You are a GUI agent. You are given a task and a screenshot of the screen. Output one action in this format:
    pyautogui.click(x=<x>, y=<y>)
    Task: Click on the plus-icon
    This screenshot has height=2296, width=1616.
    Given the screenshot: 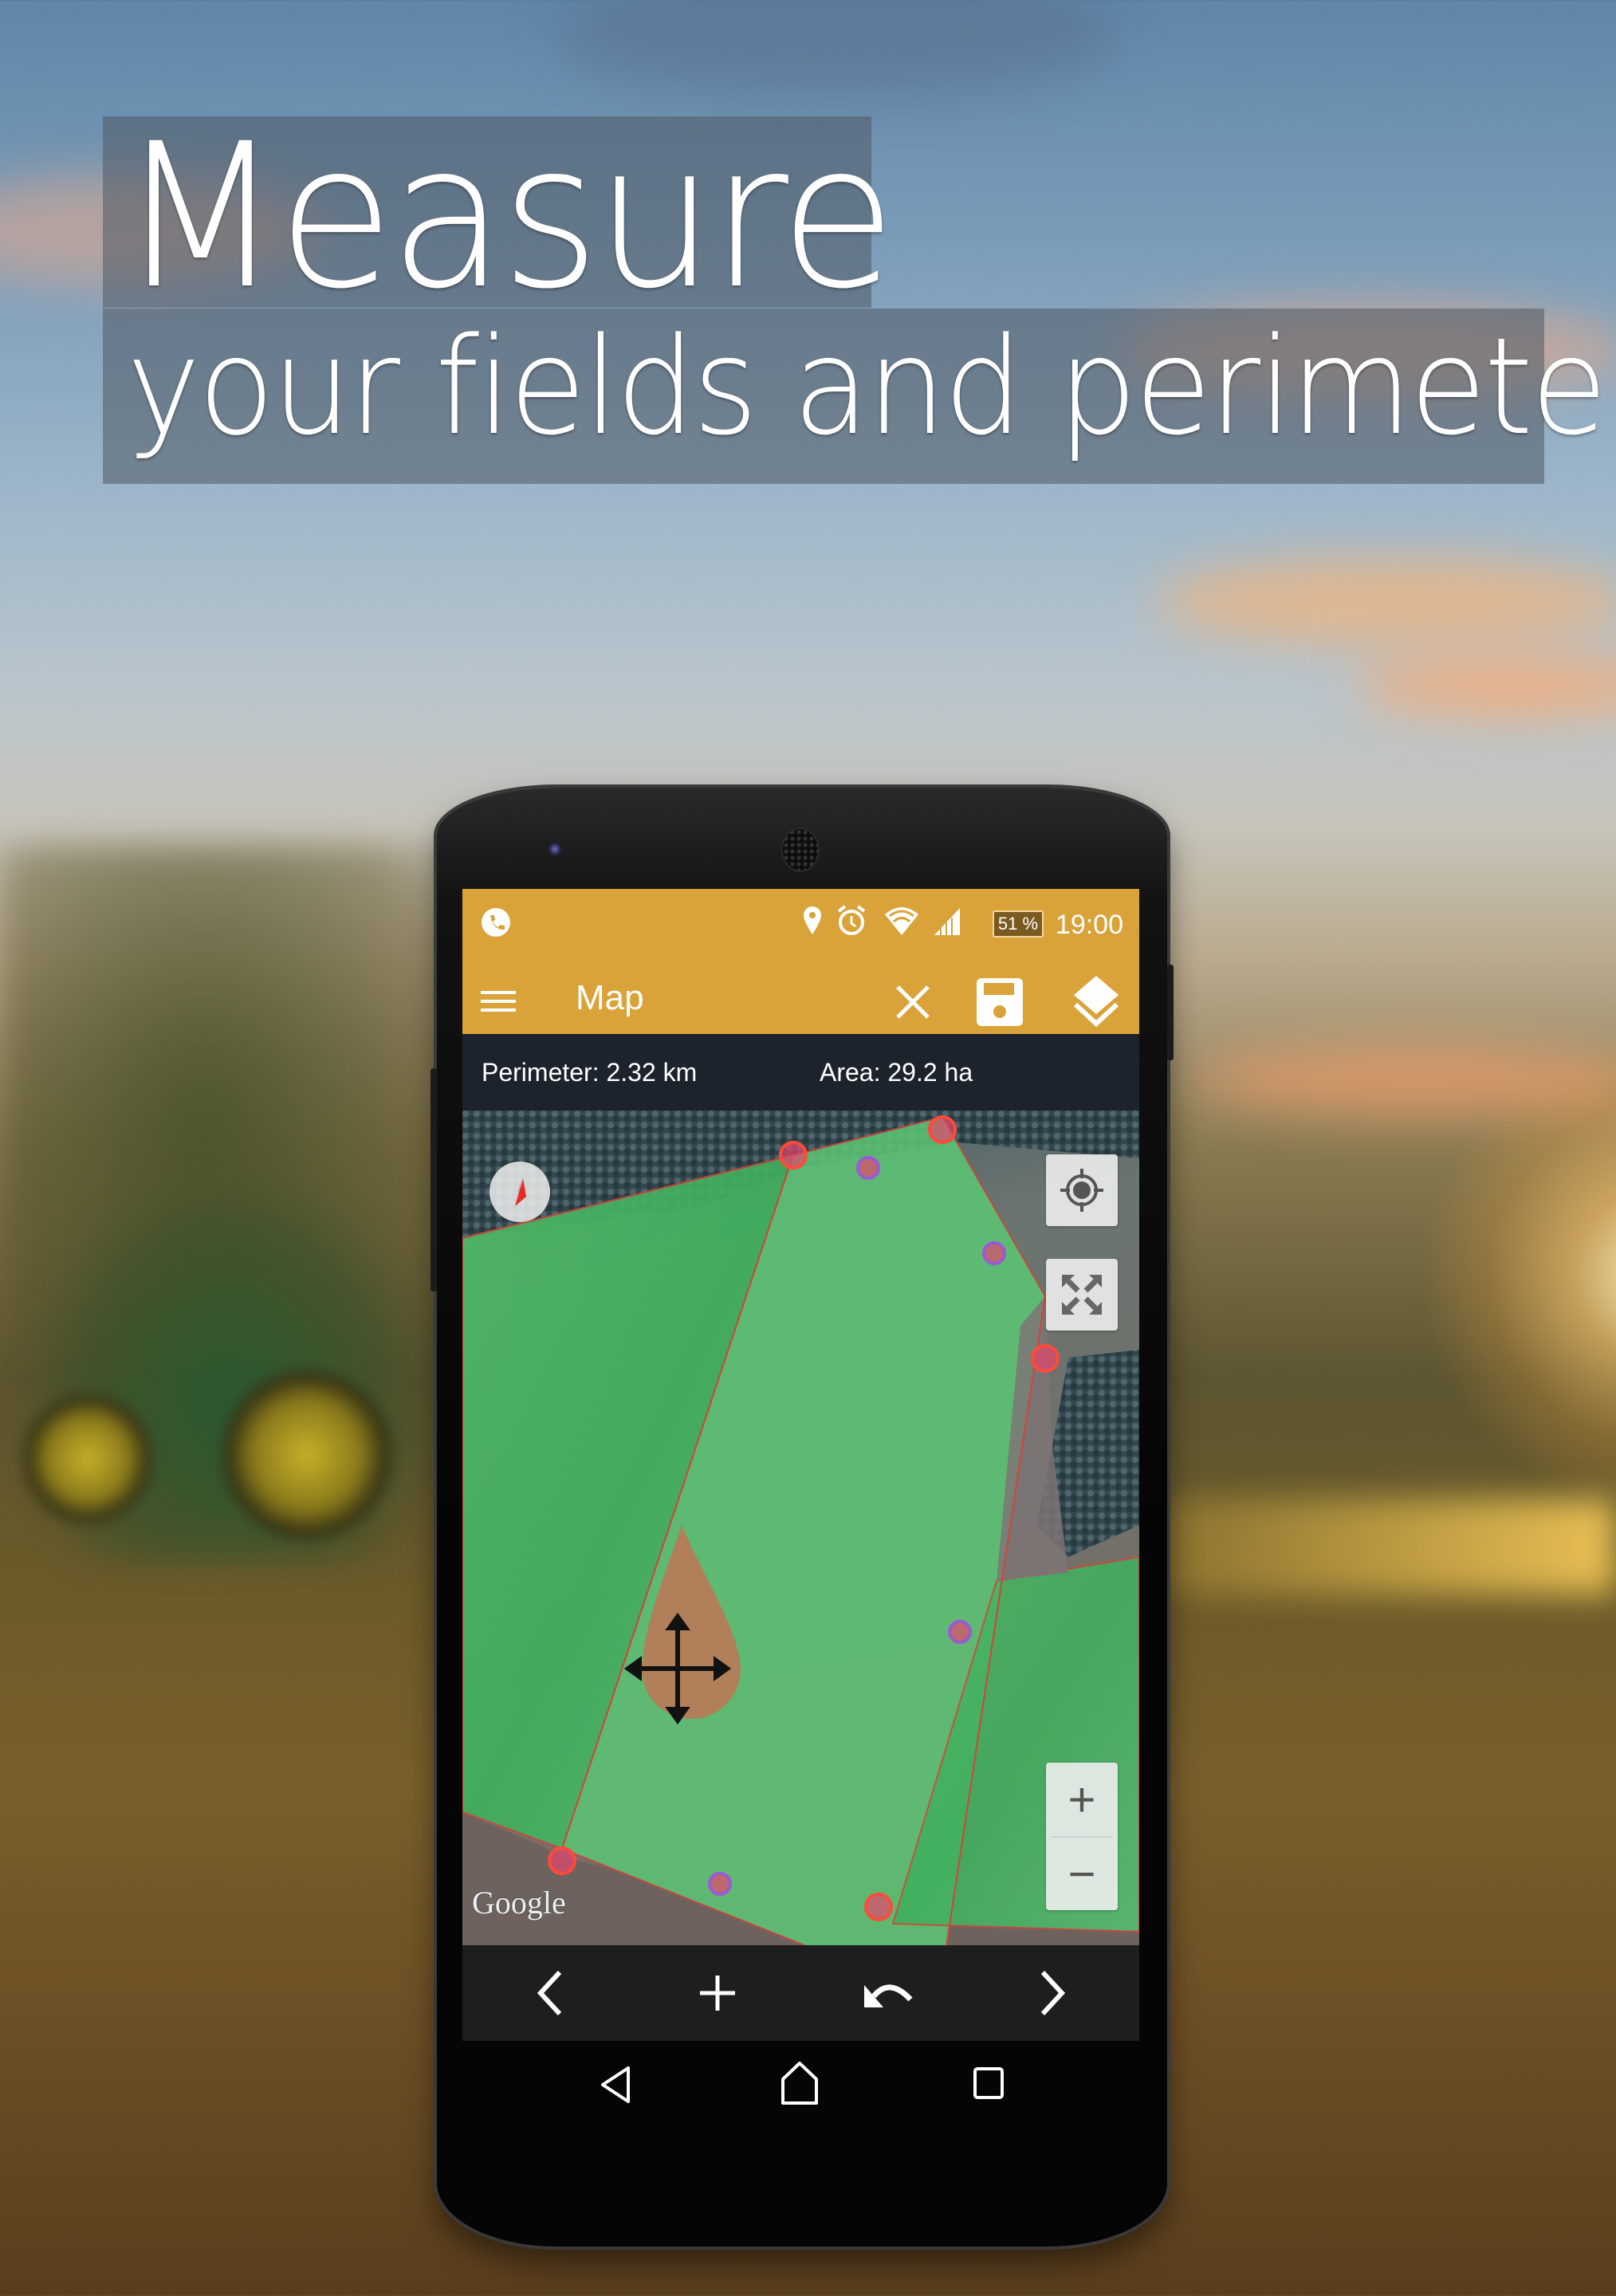 What is the action you would take?
    pyautogui.click(x=717, y=1993)
    